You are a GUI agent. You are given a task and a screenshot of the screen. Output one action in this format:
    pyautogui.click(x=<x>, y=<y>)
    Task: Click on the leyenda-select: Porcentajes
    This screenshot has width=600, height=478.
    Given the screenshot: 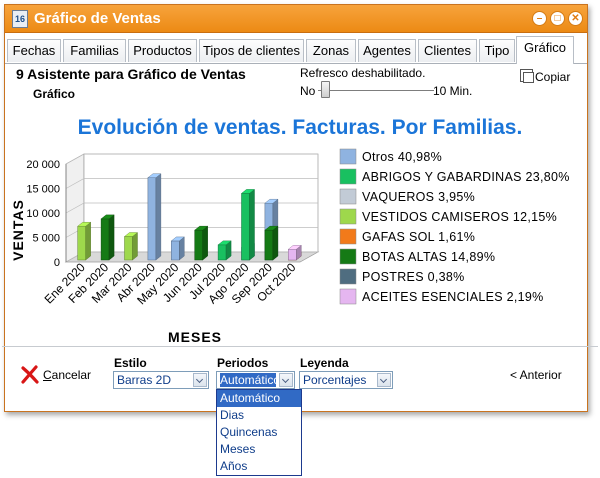 What is the action you would take?
    pyautogui.click(x=346, y=380)
    